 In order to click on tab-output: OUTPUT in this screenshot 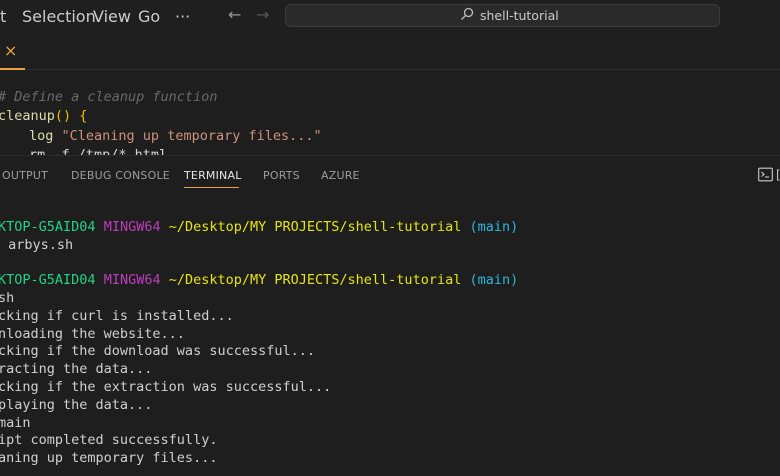, I will do `click(25, 175)`.